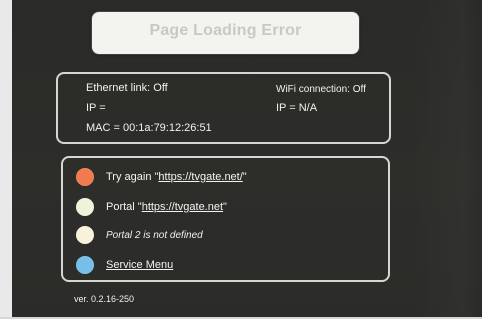 The height and width of the screenshot is (319, 482). What do you see at coordinates (104, 299) in the screenshot?
I see `version-text: ver. 0.2.16-250` at bounding box center [104, 299].